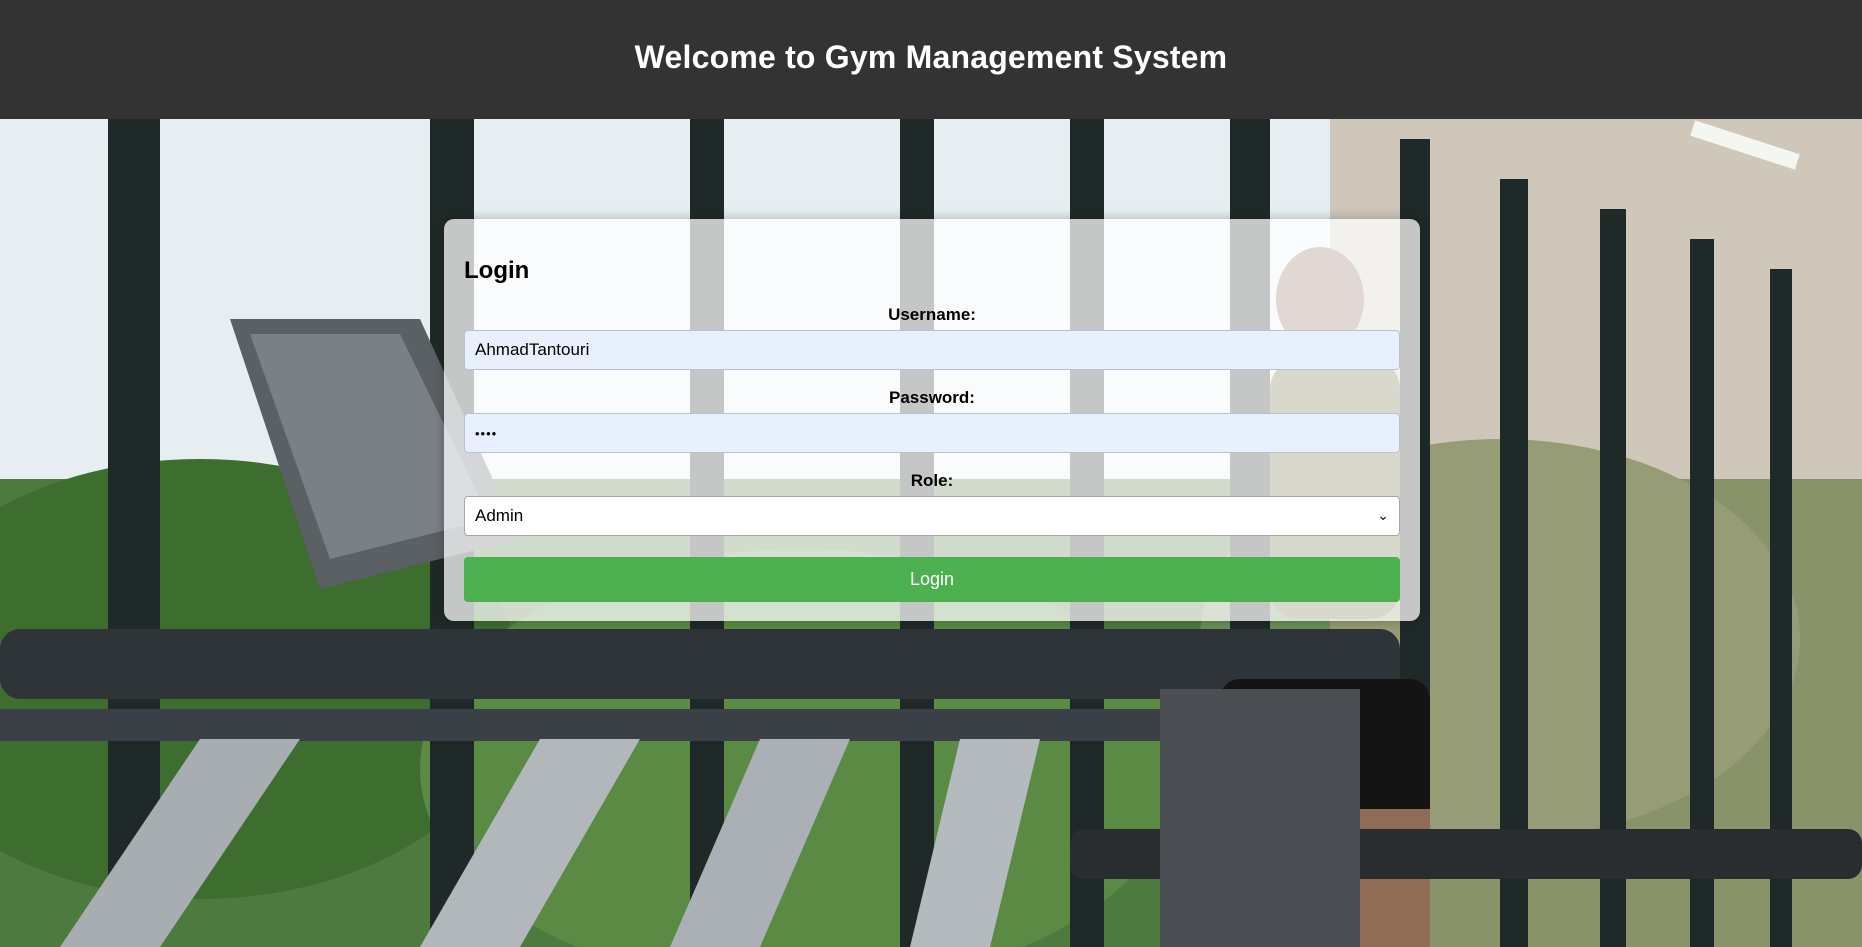 This screenshot has width=1862, height=947. I want to click on role-select: Admin ⌄, so click(932, 516).